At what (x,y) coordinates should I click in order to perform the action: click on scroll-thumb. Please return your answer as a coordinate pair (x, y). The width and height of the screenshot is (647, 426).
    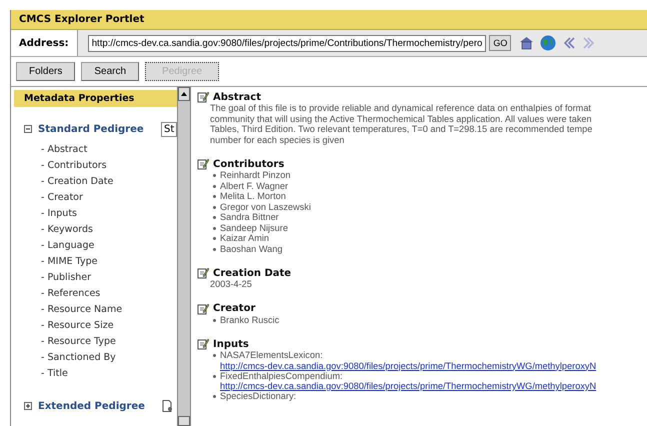
    Looking at the image, I should click on (184, 421).